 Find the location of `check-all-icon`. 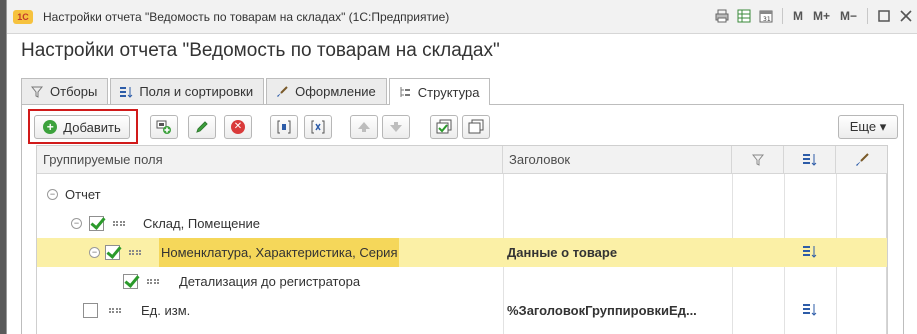

check-all-icon is located at coordinates (444, 126).